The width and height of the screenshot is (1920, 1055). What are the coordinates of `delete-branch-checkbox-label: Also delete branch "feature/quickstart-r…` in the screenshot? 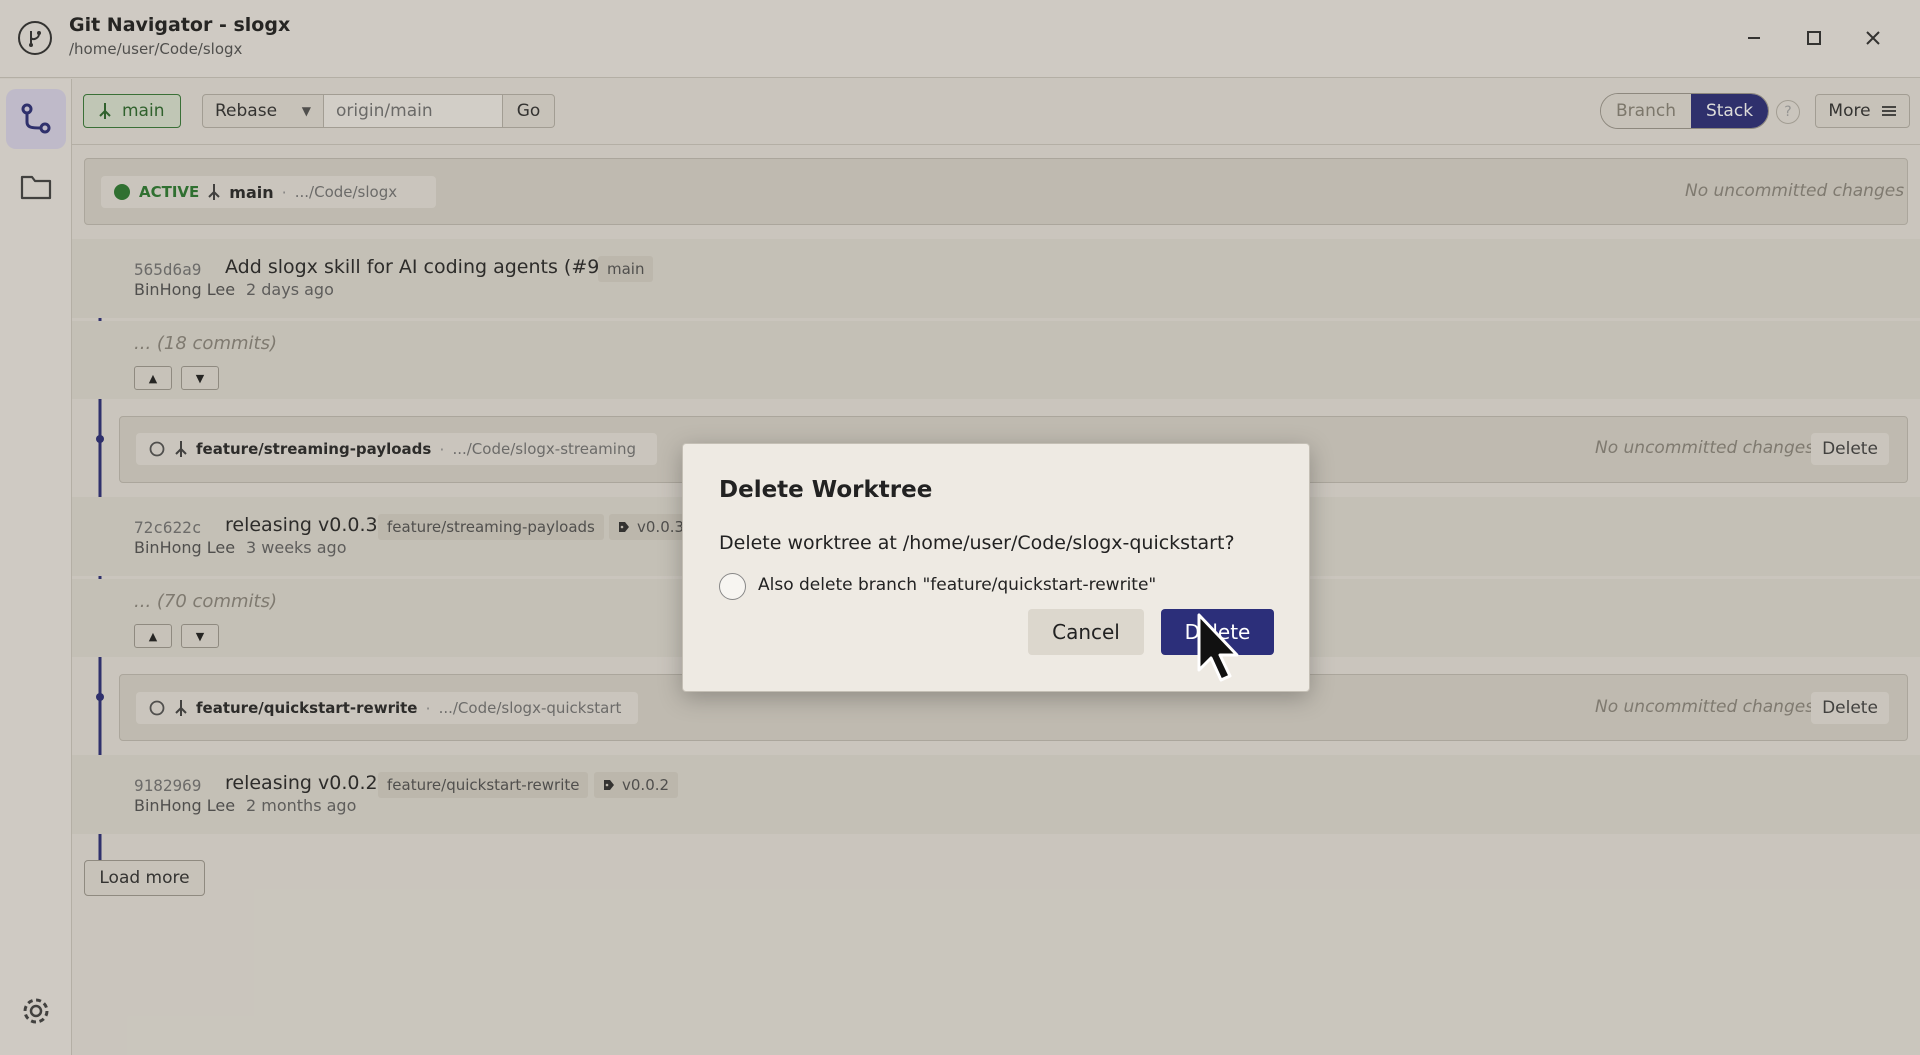 It's located at (957, 585).